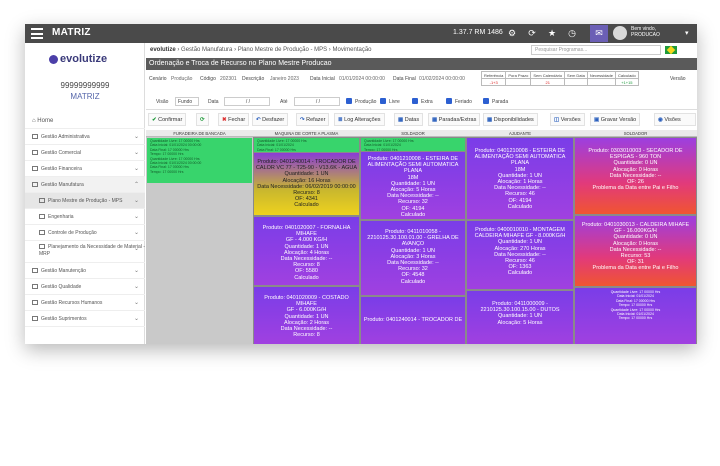 Image resolution: width=720 pixels, height=466 pixels. I want to click on disponibilidades-button: ▦ Disponibilidades, so click(510, 119).